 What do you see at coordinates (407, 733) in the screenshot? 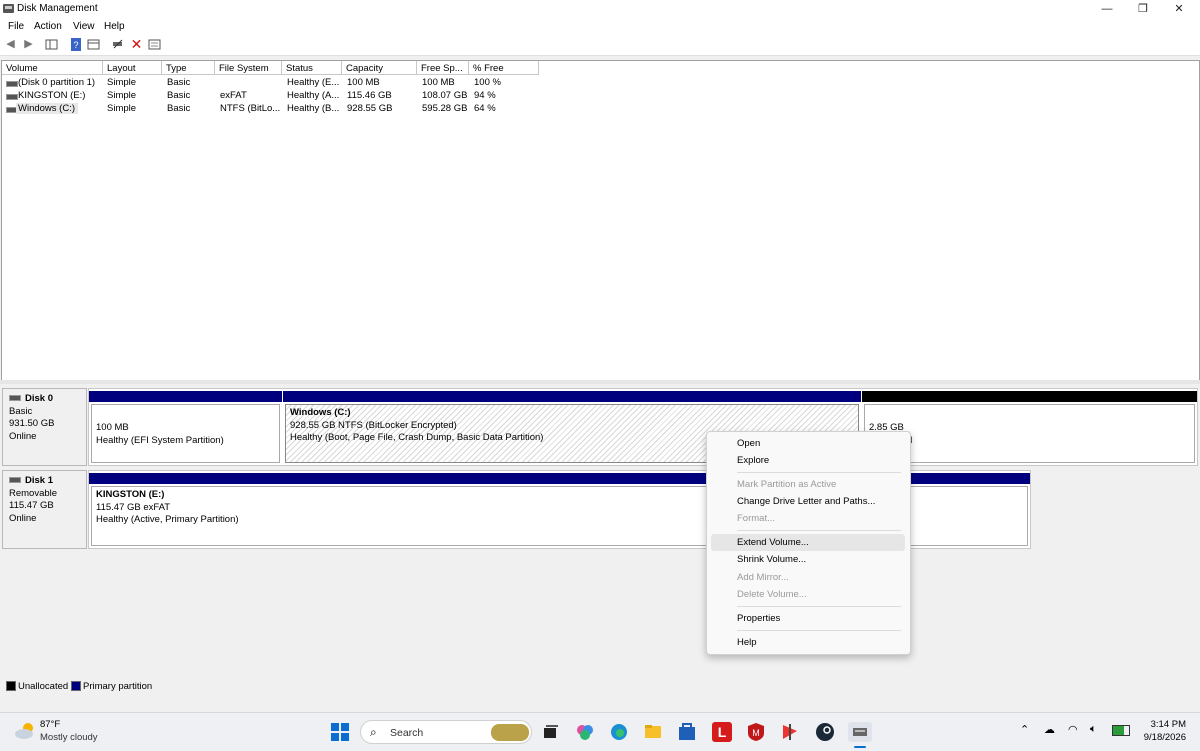
I see `search-placeholder: Search` at bounding box center [407, 733].